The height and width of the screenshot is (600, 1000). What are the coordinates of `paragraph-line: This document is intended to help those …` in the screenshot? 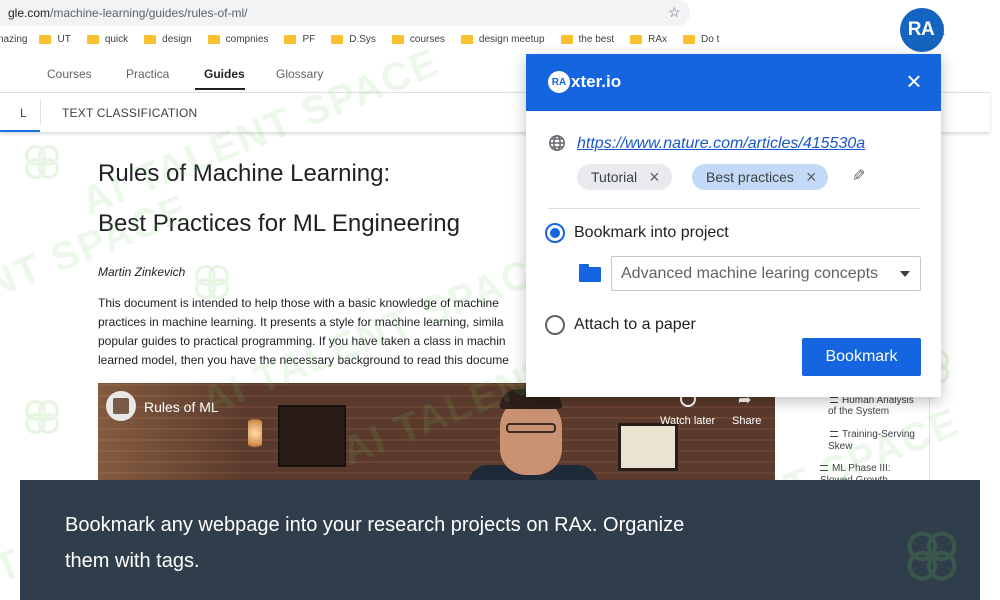 It's located at (298, 303).